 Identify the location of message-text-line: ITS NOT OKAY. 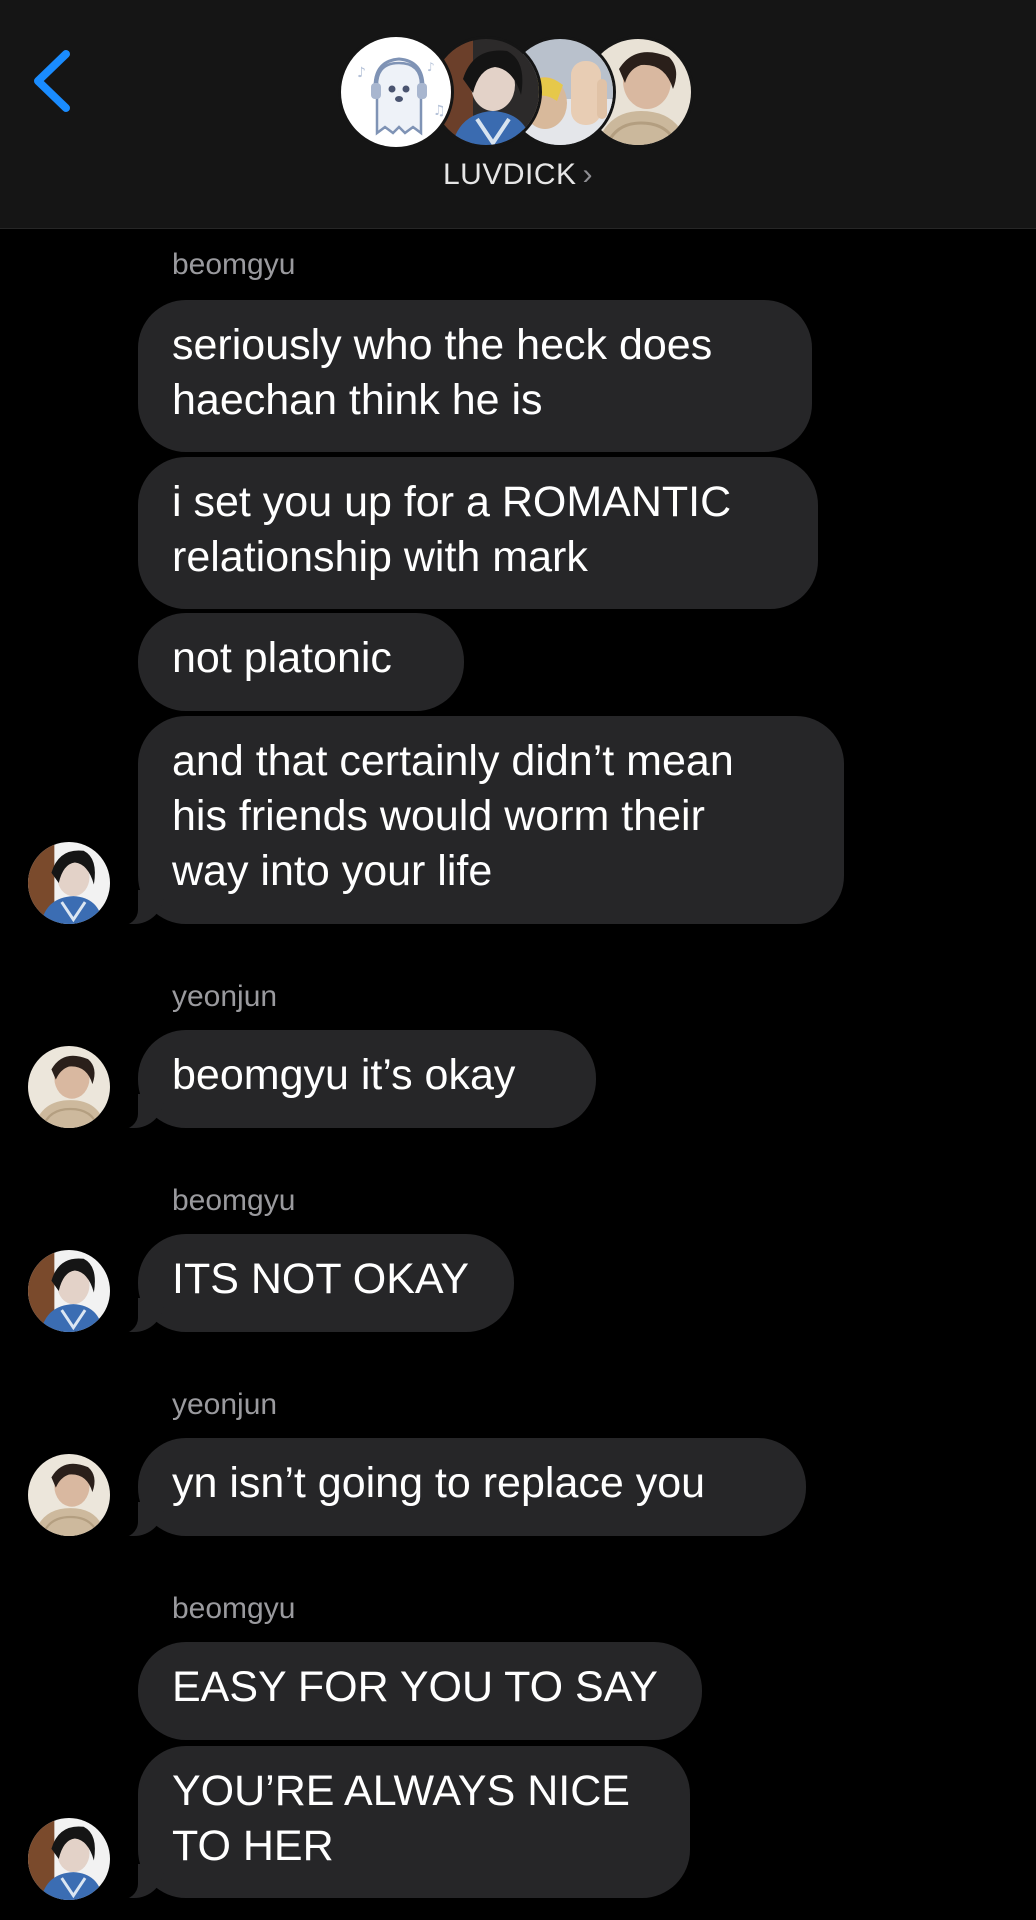
(321, 1279).